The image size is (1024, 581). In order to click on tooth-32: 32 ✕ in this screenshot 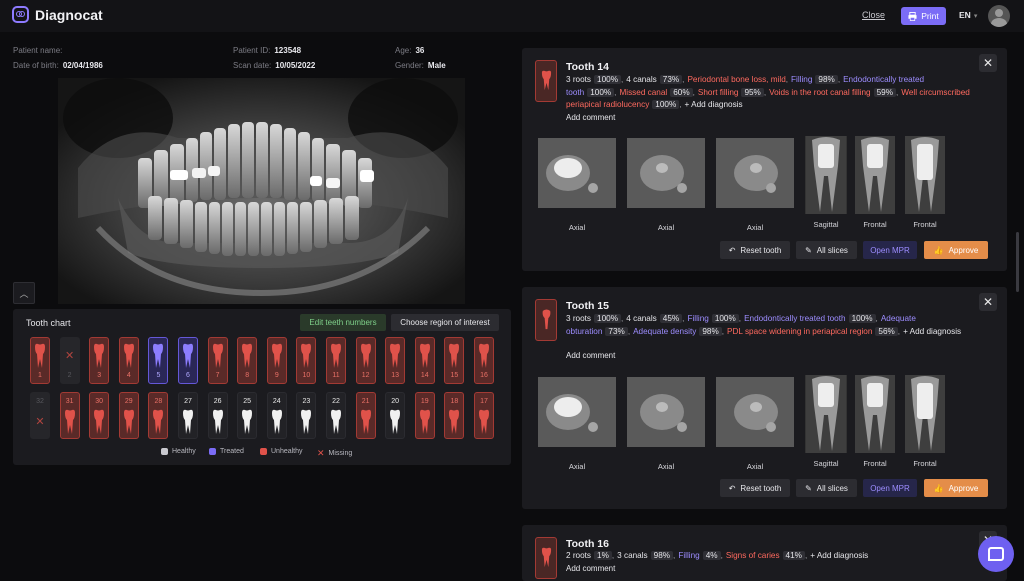, I will do `click(40, 415)`.